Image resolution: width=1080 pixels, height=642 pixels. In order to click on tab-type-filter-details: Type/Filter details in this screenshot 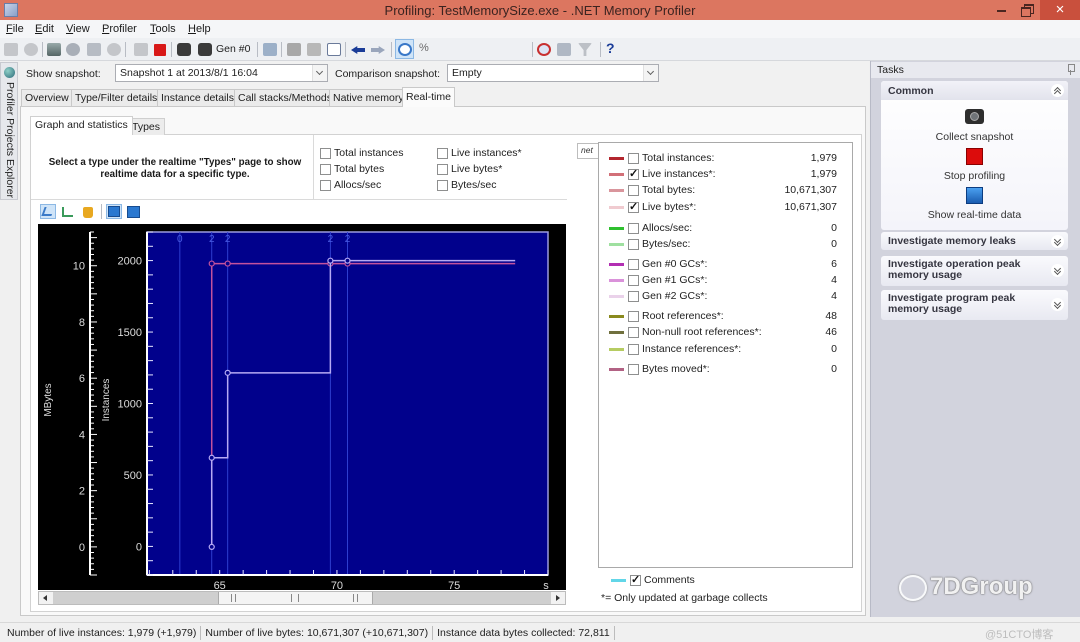, I will do `click(116, 97)`.